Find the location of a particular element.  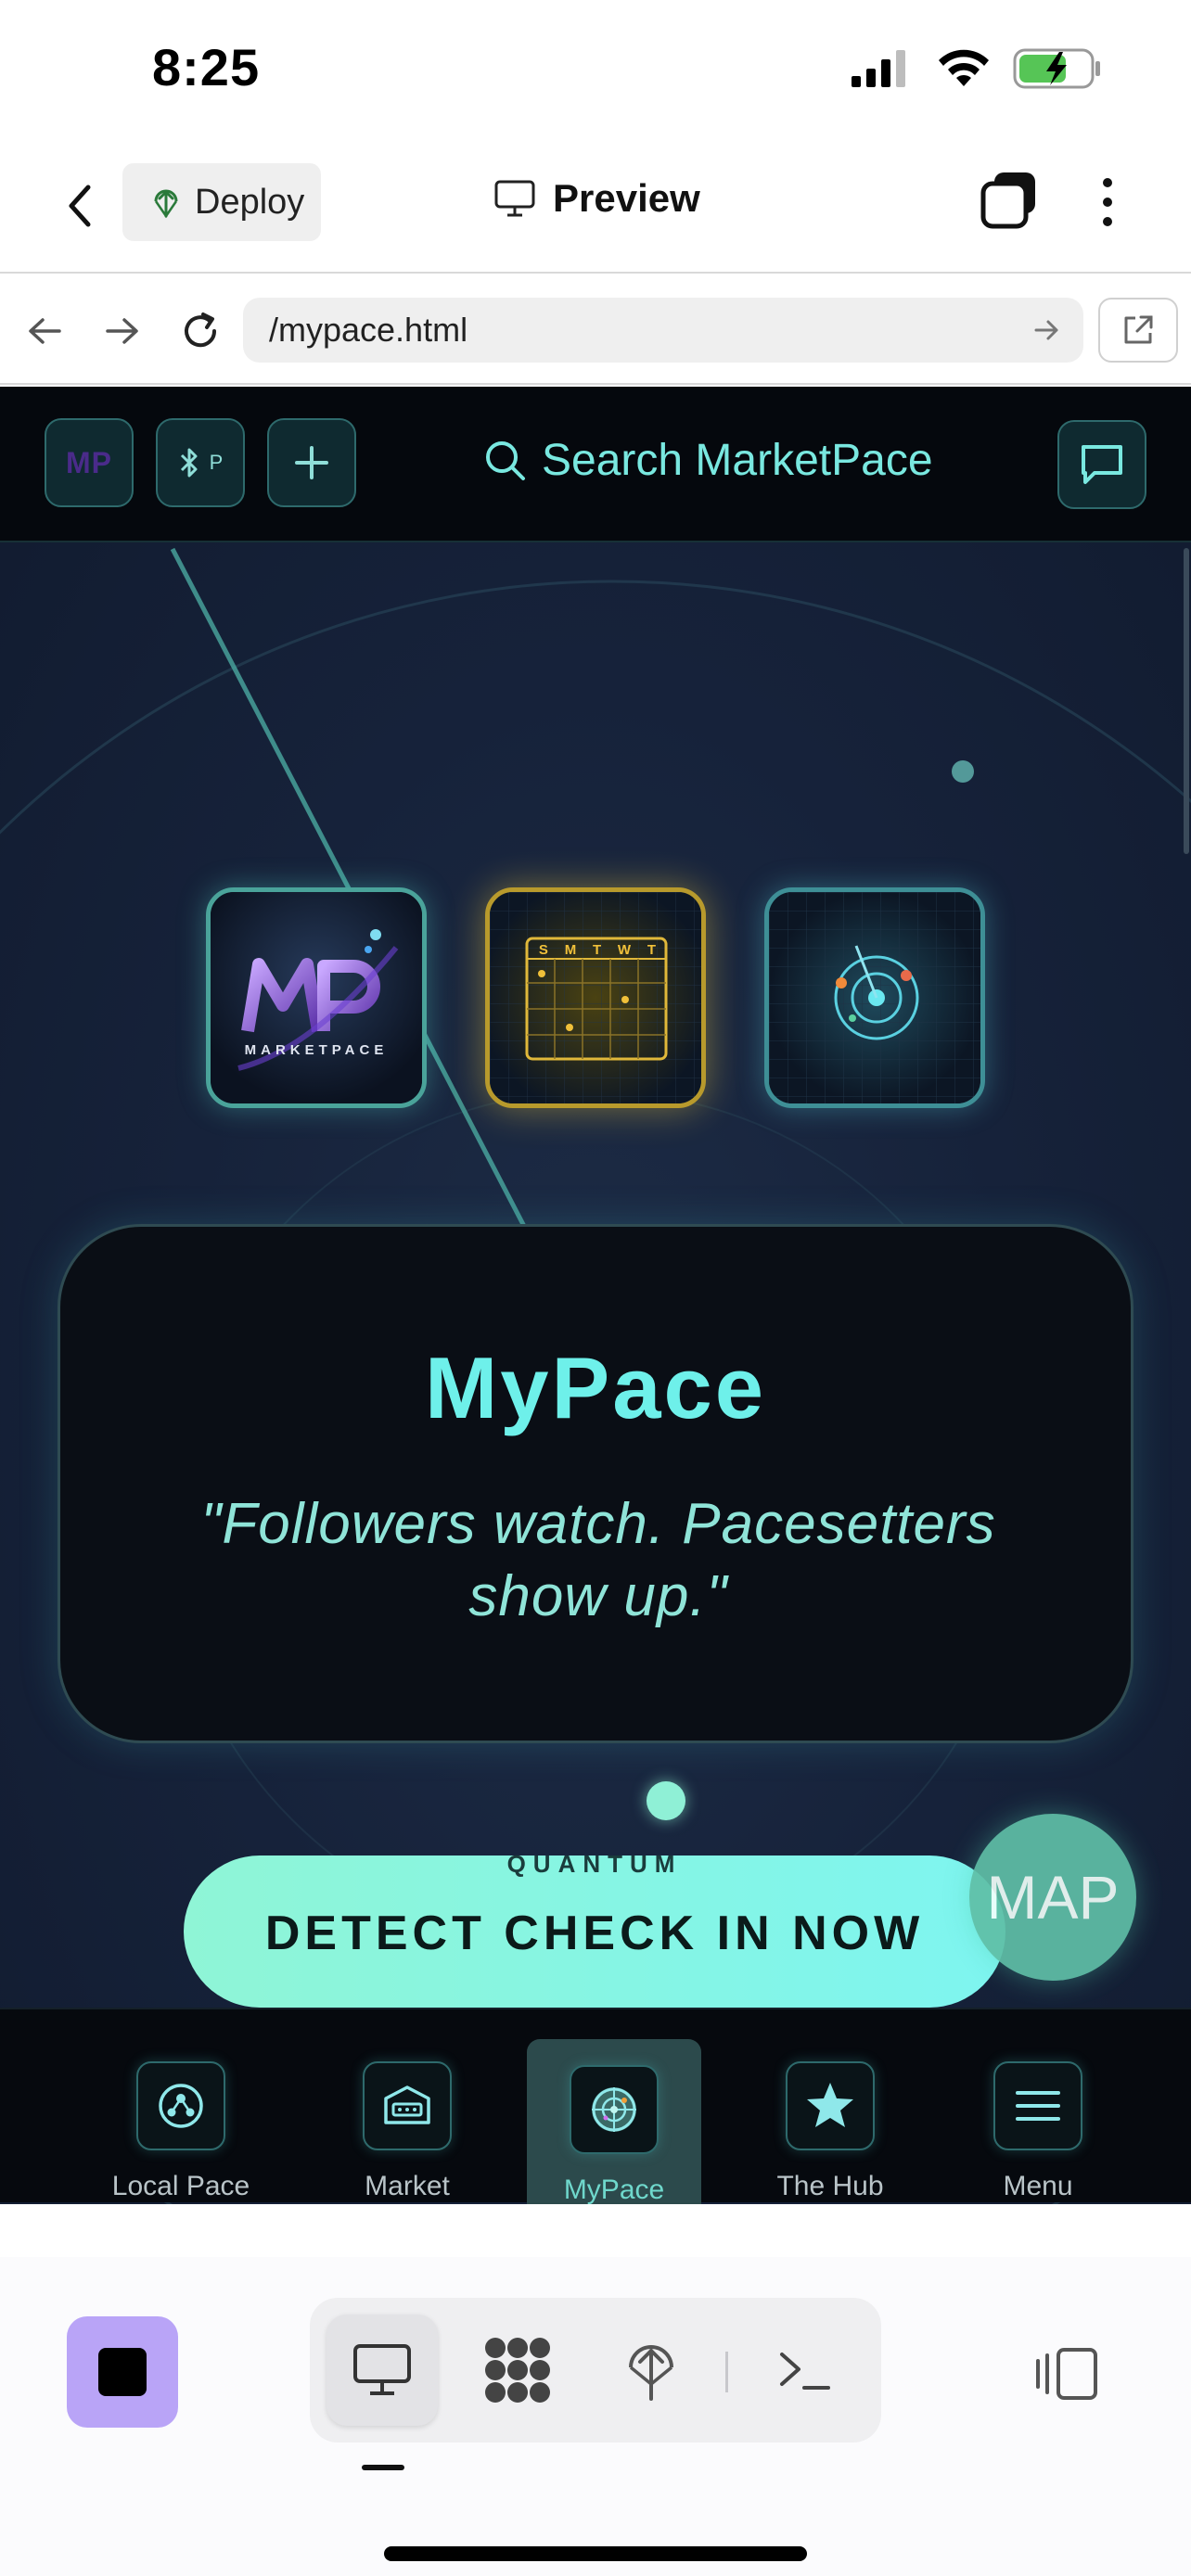

status-icons is located at coordinates (976, 68).